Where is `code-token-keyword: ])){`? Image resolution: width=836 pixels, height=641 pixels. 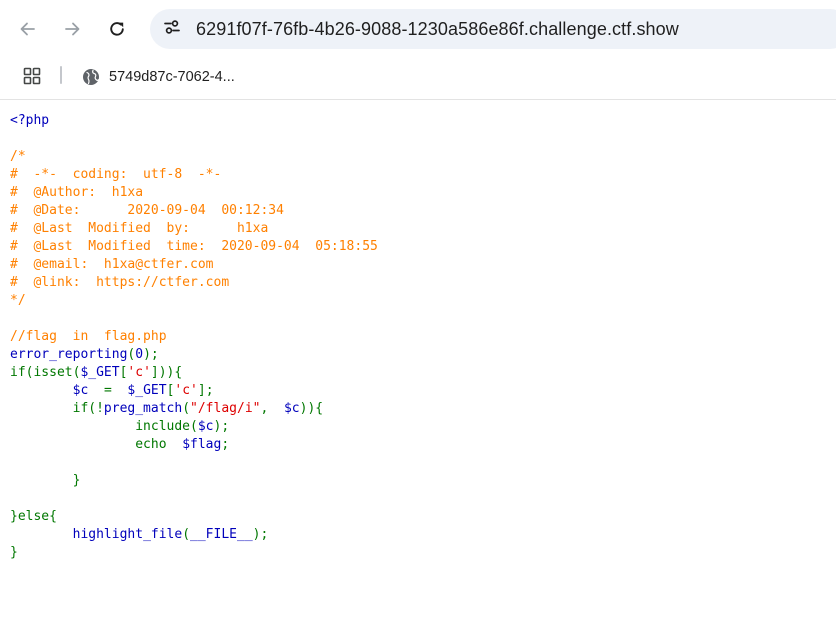 code-token-keyword: ])){ is located at coordinates (166, 372).